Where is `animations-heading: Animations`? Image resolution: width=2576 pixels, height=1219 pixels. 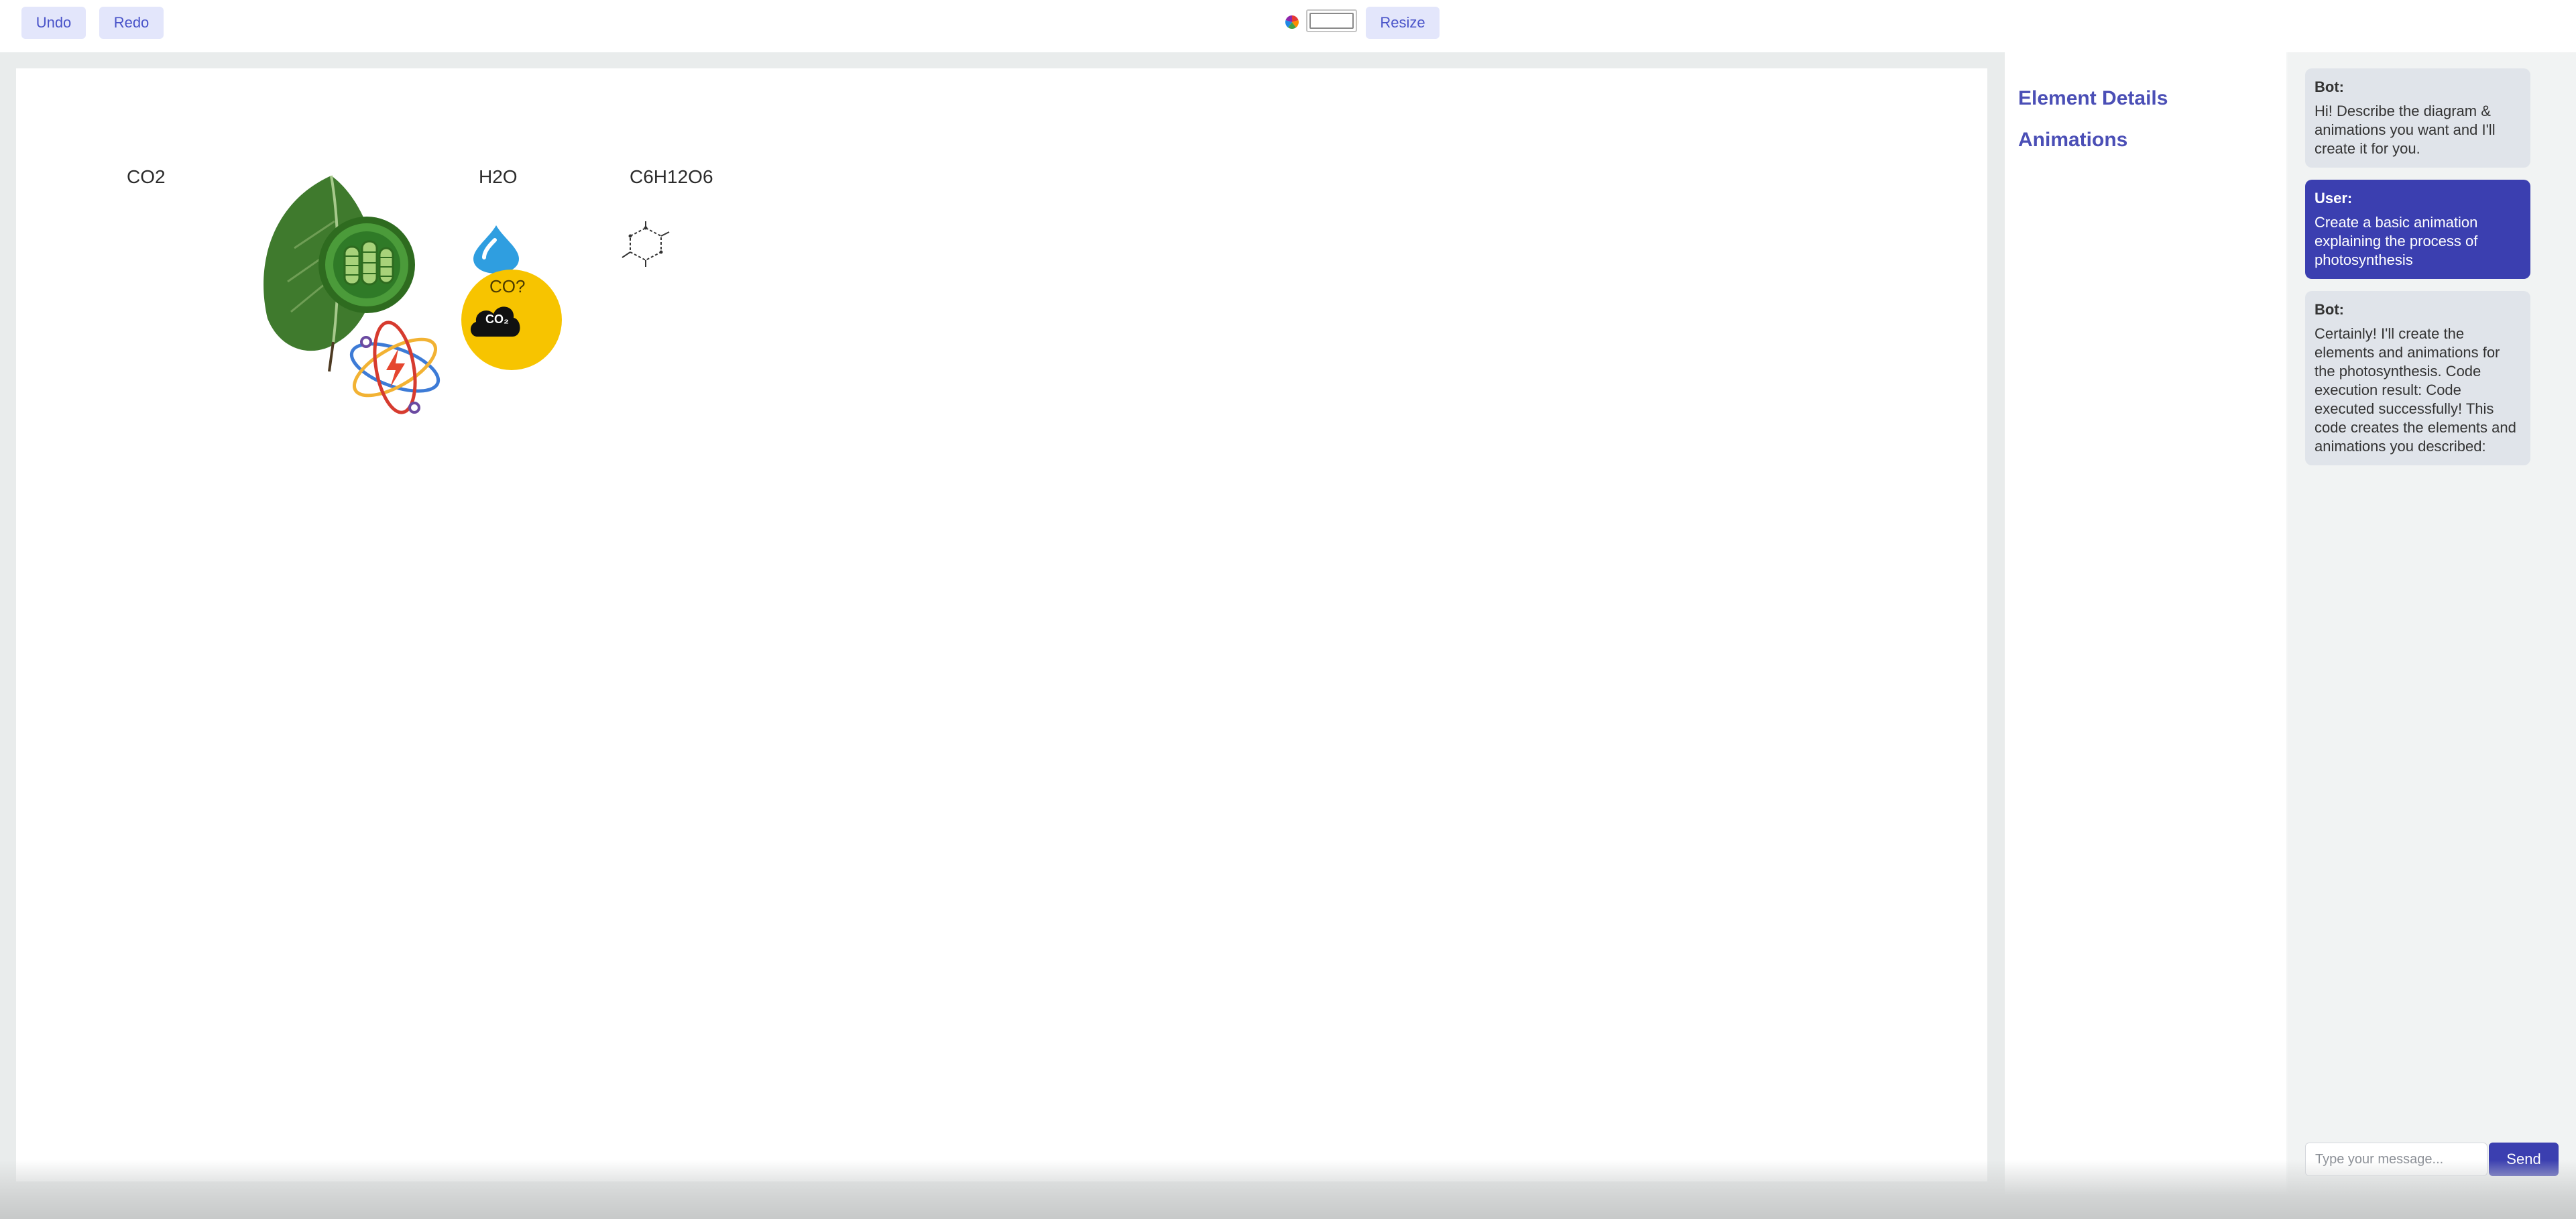 animations-heading: Animations is located at coordinates (2072, 140).